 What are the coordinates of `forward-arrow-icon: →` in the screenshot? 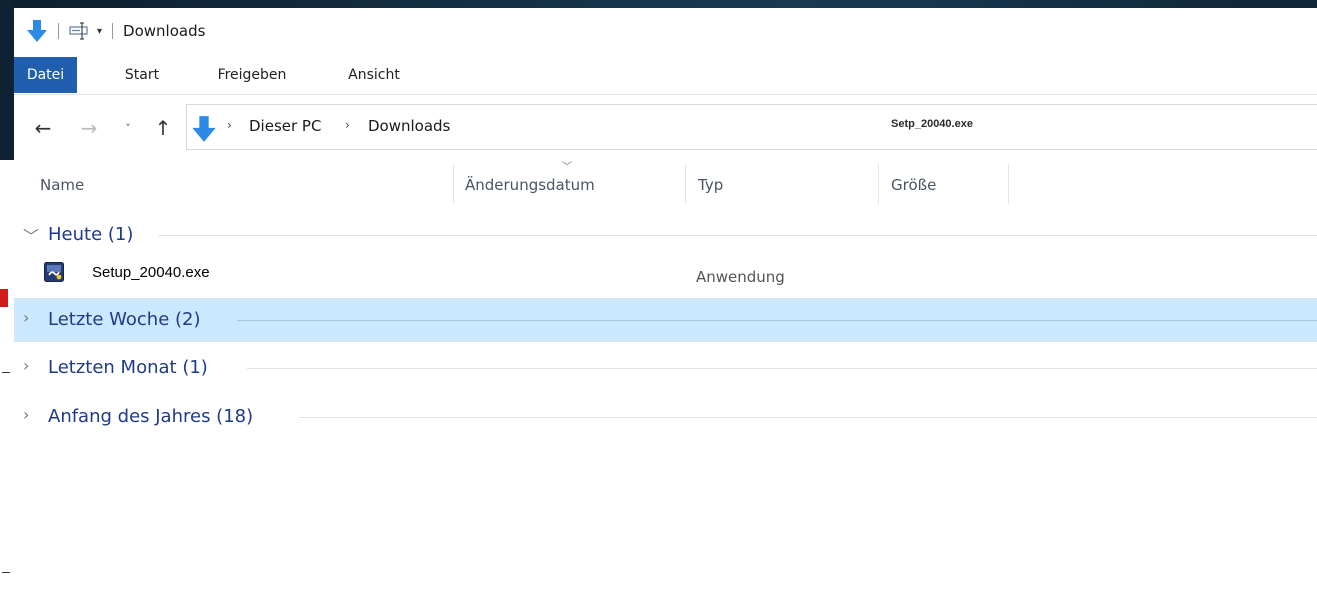 It's located at (89, 128).